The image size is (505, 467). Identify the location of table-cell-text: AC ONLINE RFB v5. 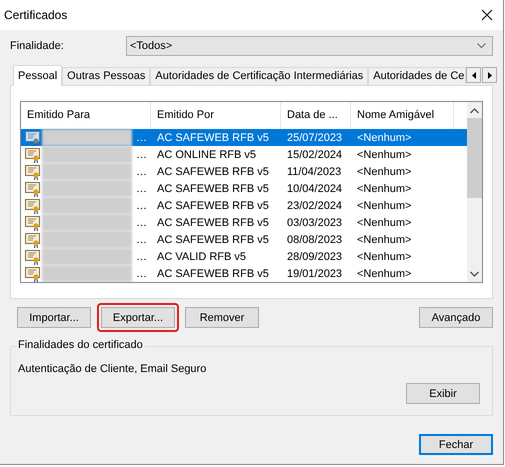
(207, 154).